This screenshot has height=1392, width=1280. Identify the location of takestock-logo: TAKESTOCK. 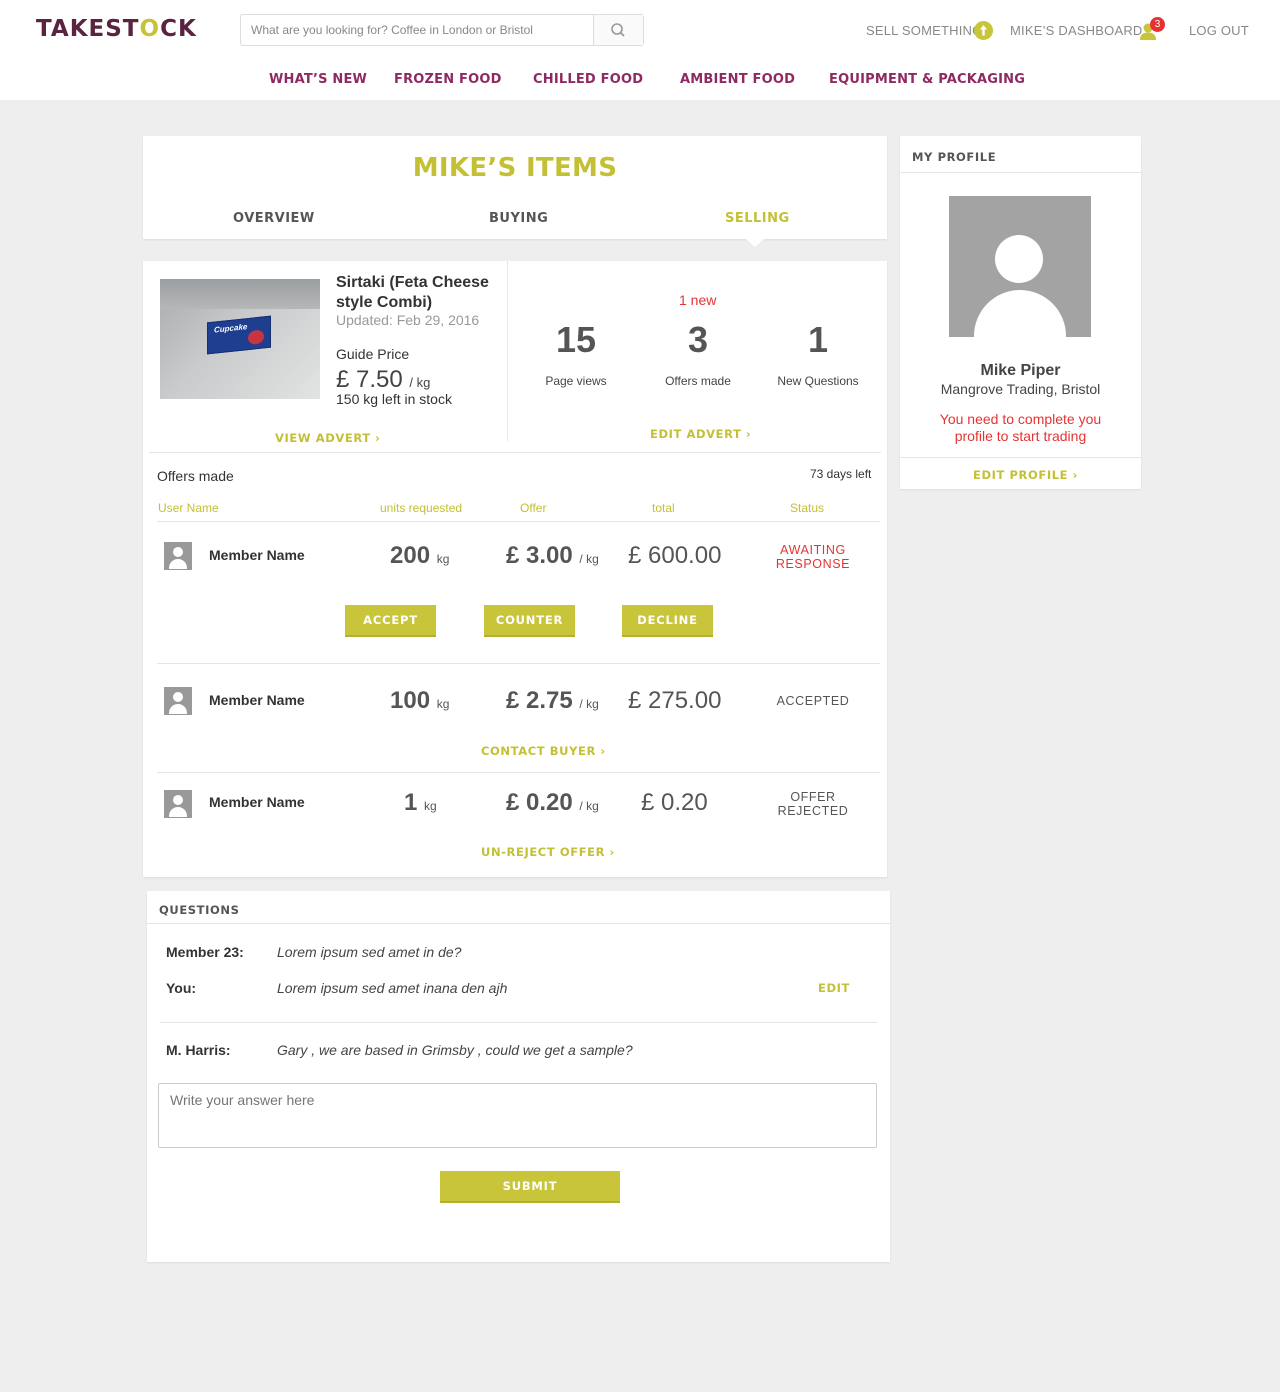
(116, 29).